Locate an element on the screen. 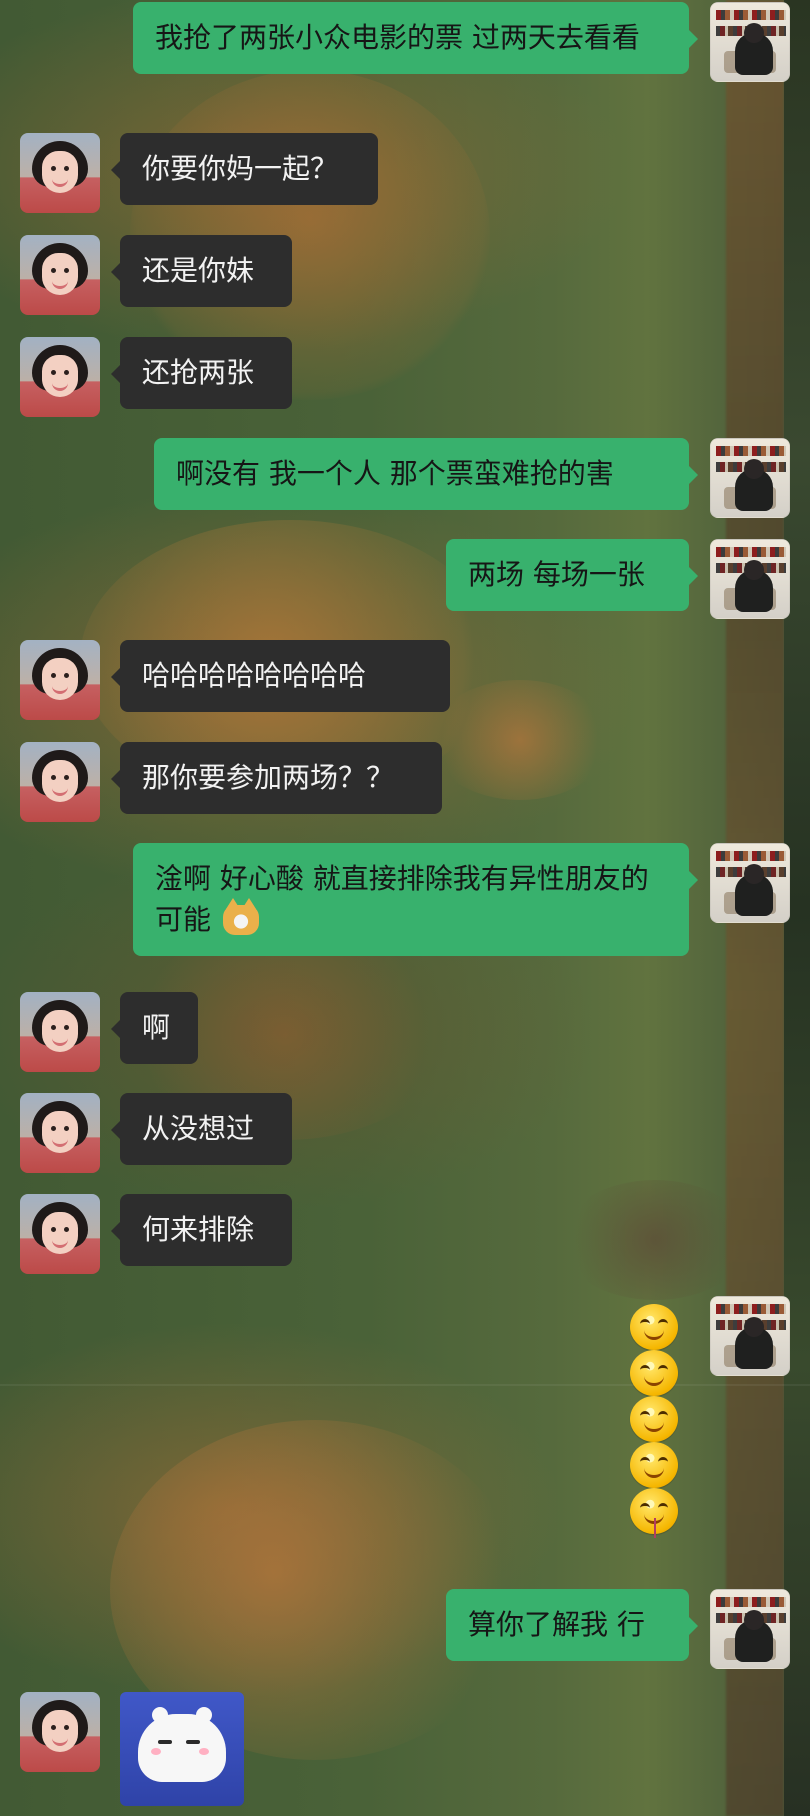 This screenshot has height=1816, width=810. outgoing-message: 算你了解我 行 is located at coordinates (572, 1625).